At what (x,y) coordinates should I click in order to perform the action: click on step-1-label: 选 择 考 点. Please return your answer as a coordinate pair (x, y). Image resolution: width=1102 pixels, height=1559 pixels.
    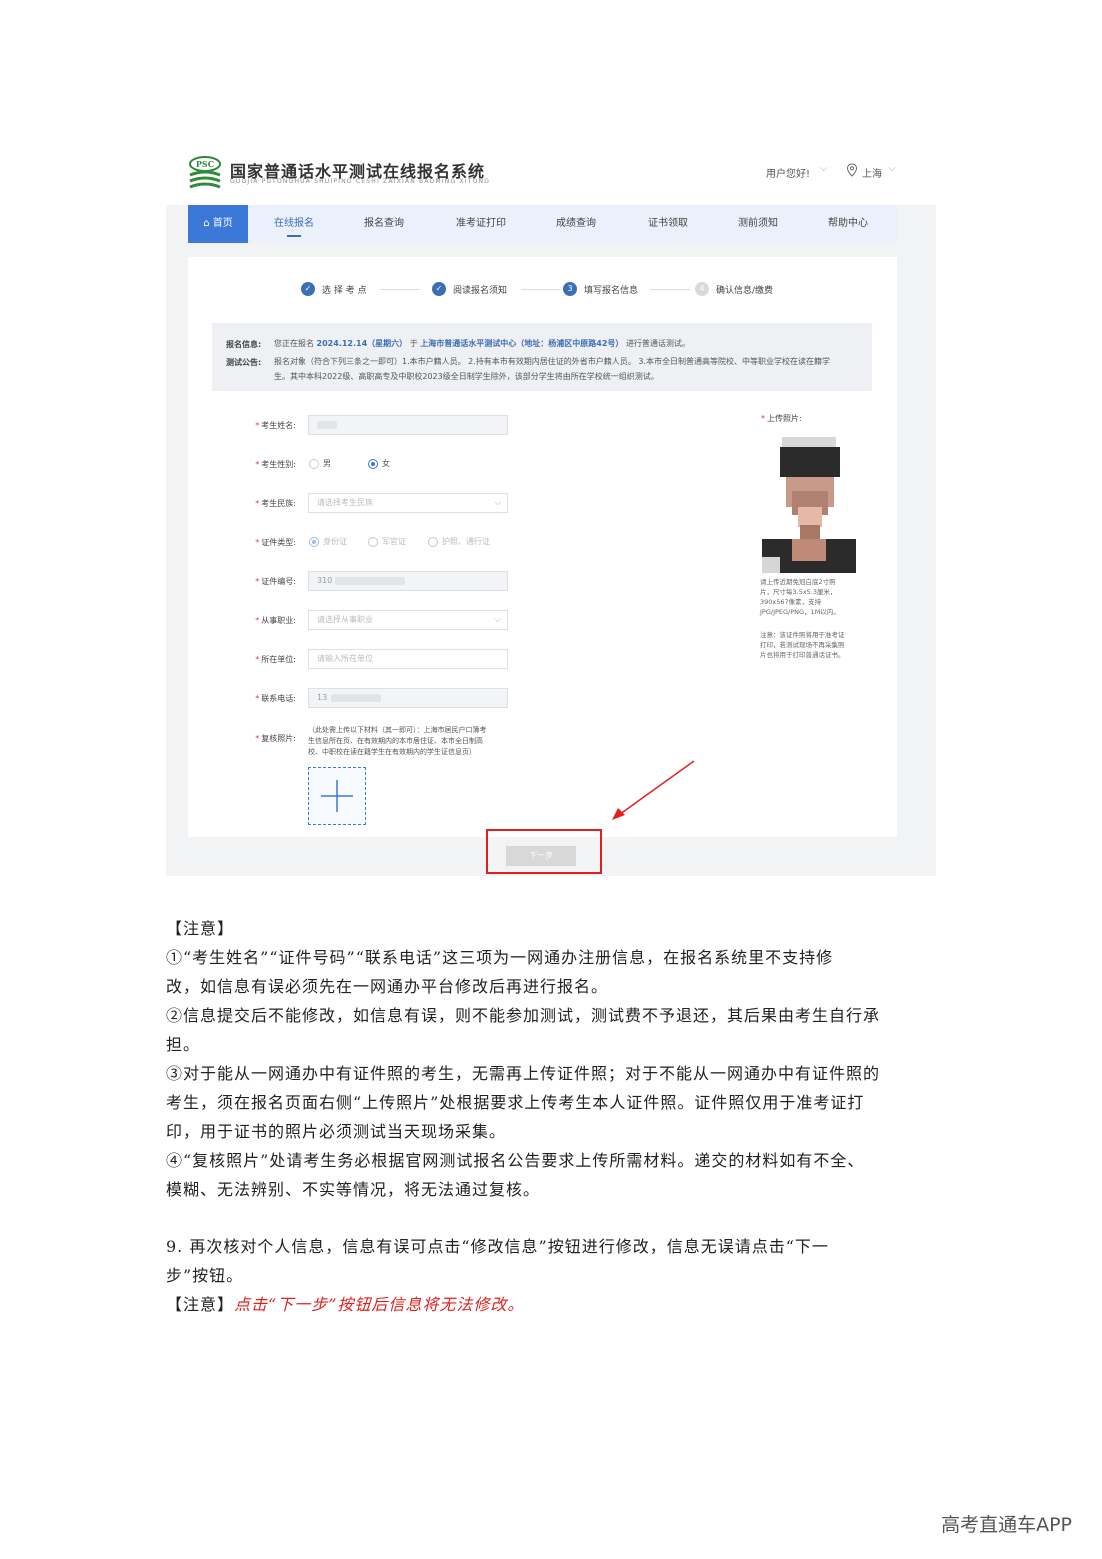
    Looking at the image, I should click on (344, 291).